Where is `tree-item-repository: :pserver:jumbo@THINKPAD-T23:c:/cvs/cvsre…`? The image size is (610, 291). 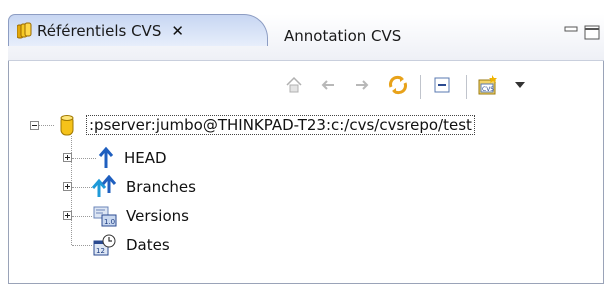
tree-item-repository: :pserver:jumbo@THINKPAD-T23:c:/cvs/cvsre… is located at coordinates (266, 125).